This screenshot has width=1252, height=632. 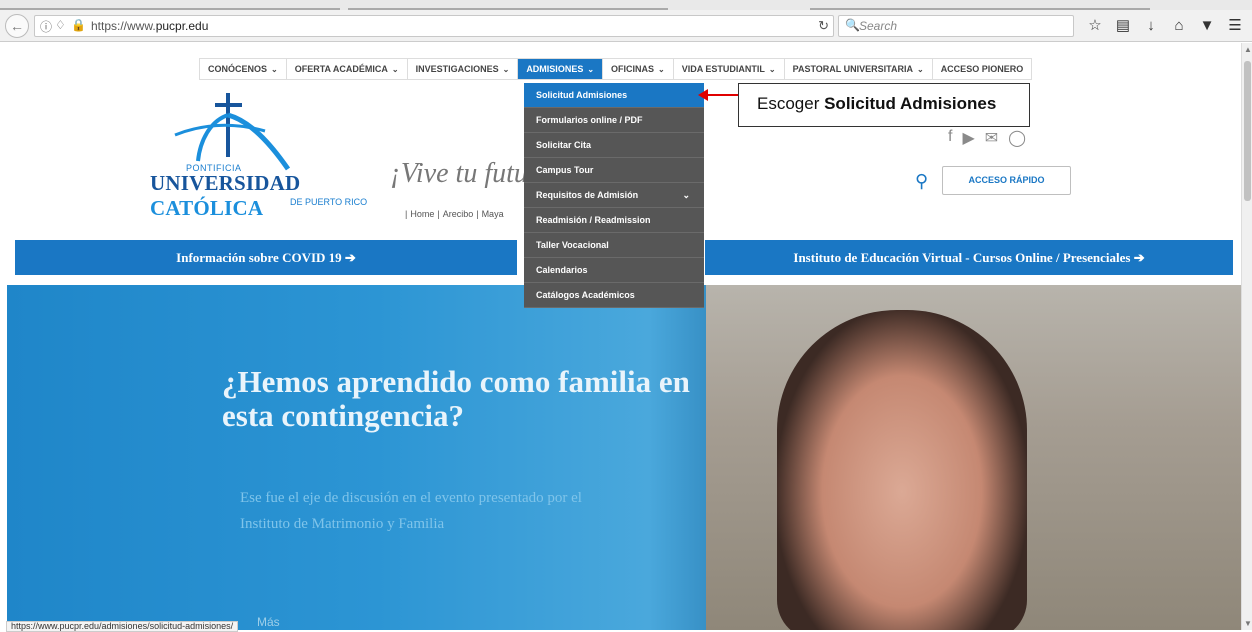 I want to click on nav-item-vida-estudiantil: VIDA ESTUDIANTIL ⌄, so click(x=729, y=69).